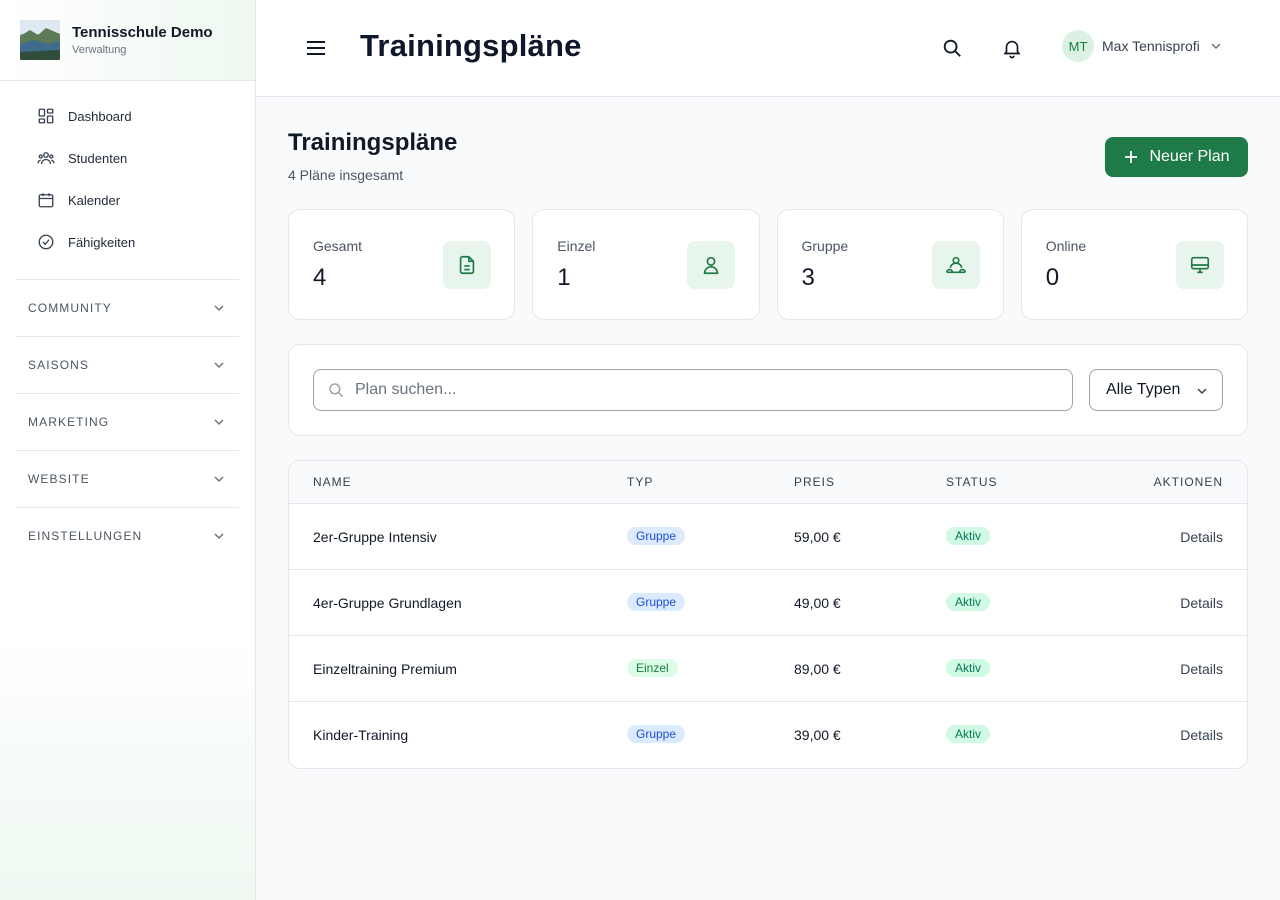  Describe the element at coordinates (808, 277) in the screenshot. I see `stat-value: 3` at that location.